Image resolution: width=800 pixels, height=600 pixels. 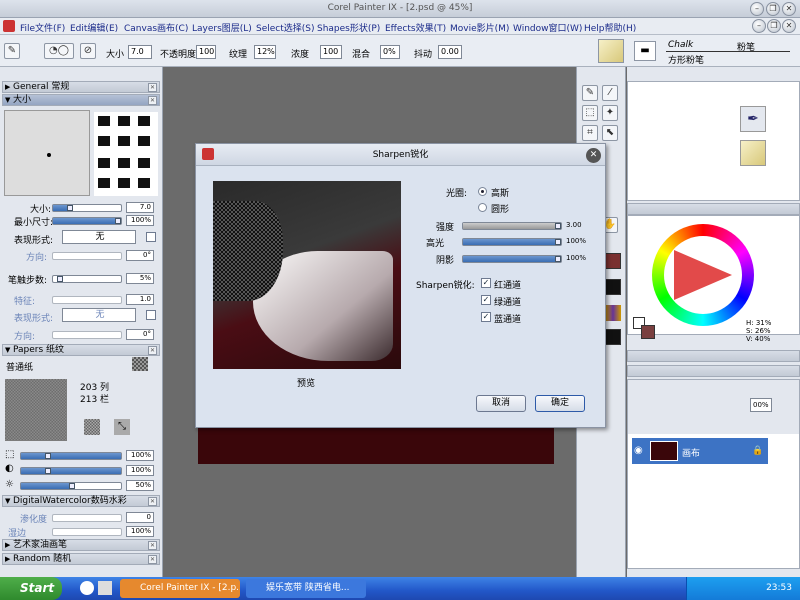 What do you see at coordinates (610, 27) in the screenshot?
I see `menu-help: Help帮助(H)` at bounding box center [610, 27].